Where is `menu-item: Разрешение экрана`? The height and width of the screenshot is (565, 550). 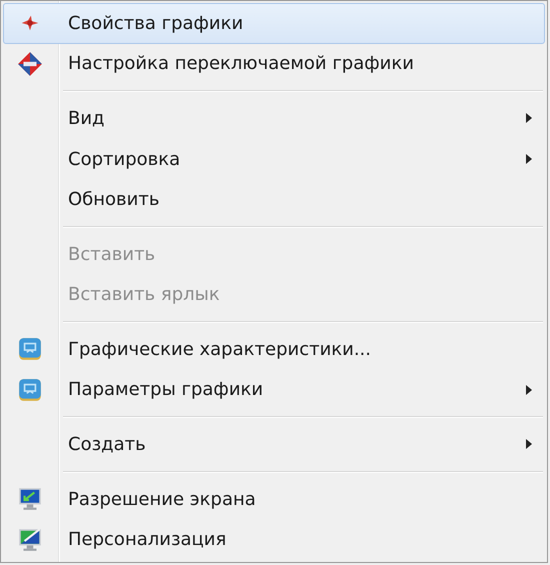
menu-item: Разрешение экрана is located at coordinates (274, 499).